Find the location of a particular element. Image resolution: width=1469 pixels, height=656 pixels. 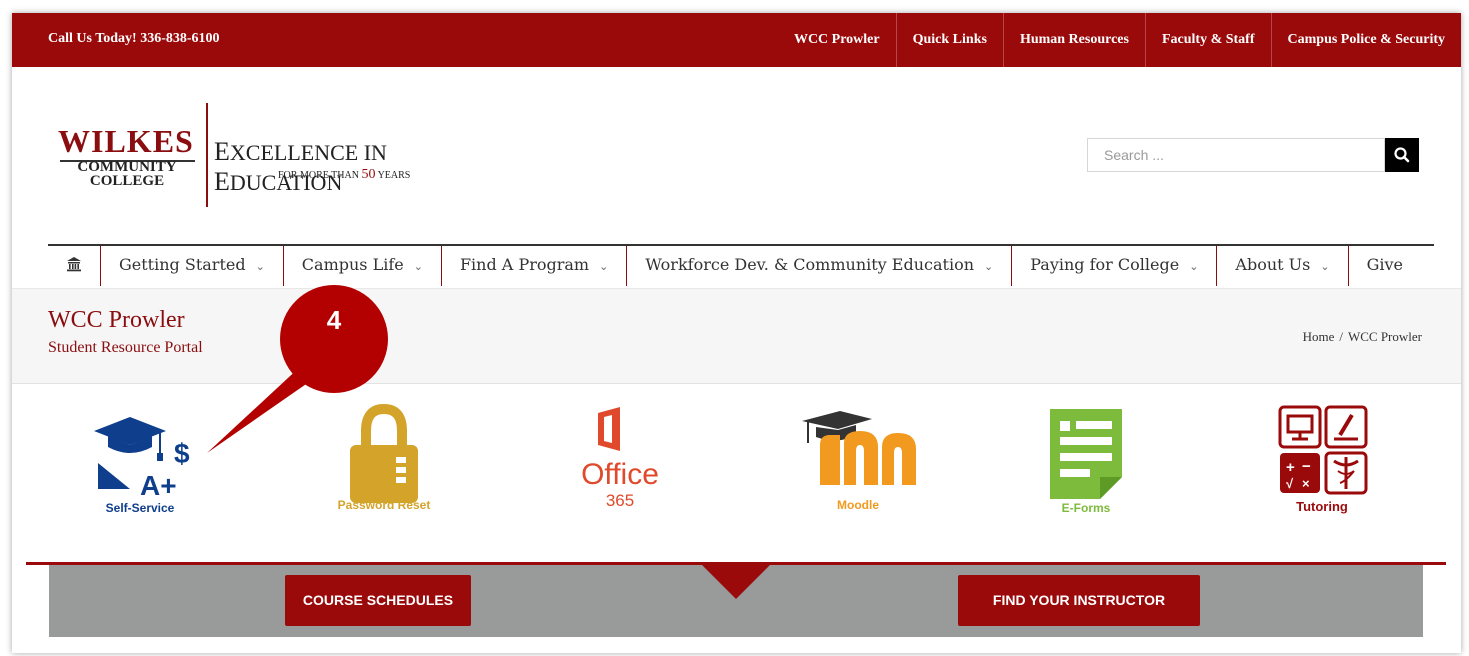

svg-text: A+ is located at coordinates (158, 485).